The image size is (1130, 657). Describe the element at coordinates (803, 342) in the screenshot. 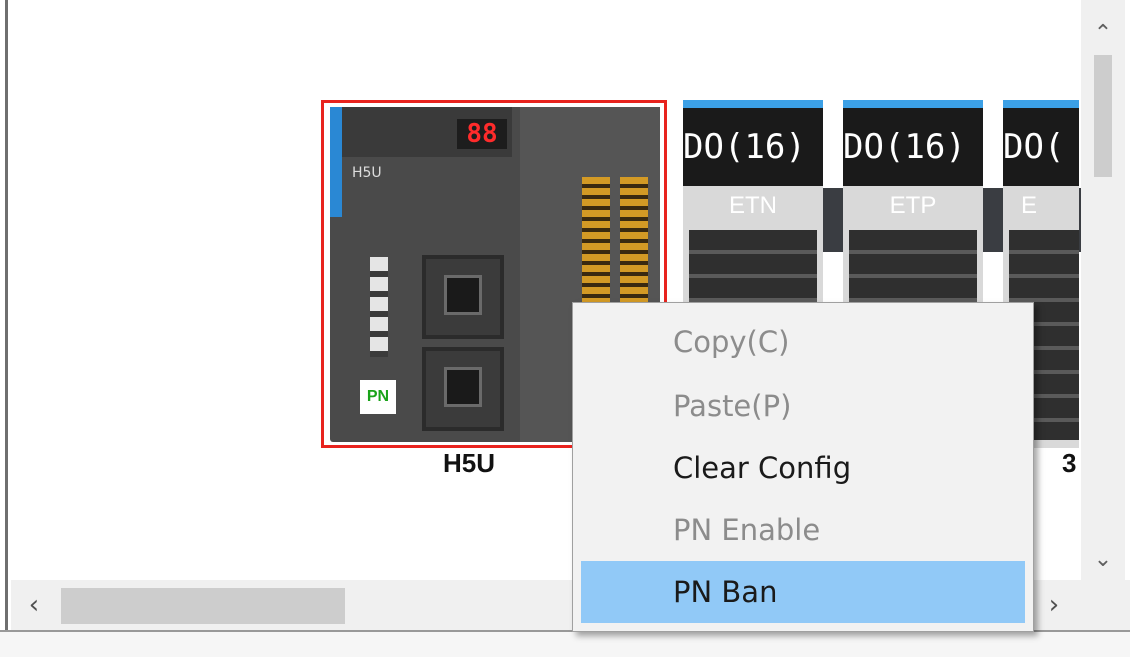

I see `menu-item-copy: Copy(C)` at that location.